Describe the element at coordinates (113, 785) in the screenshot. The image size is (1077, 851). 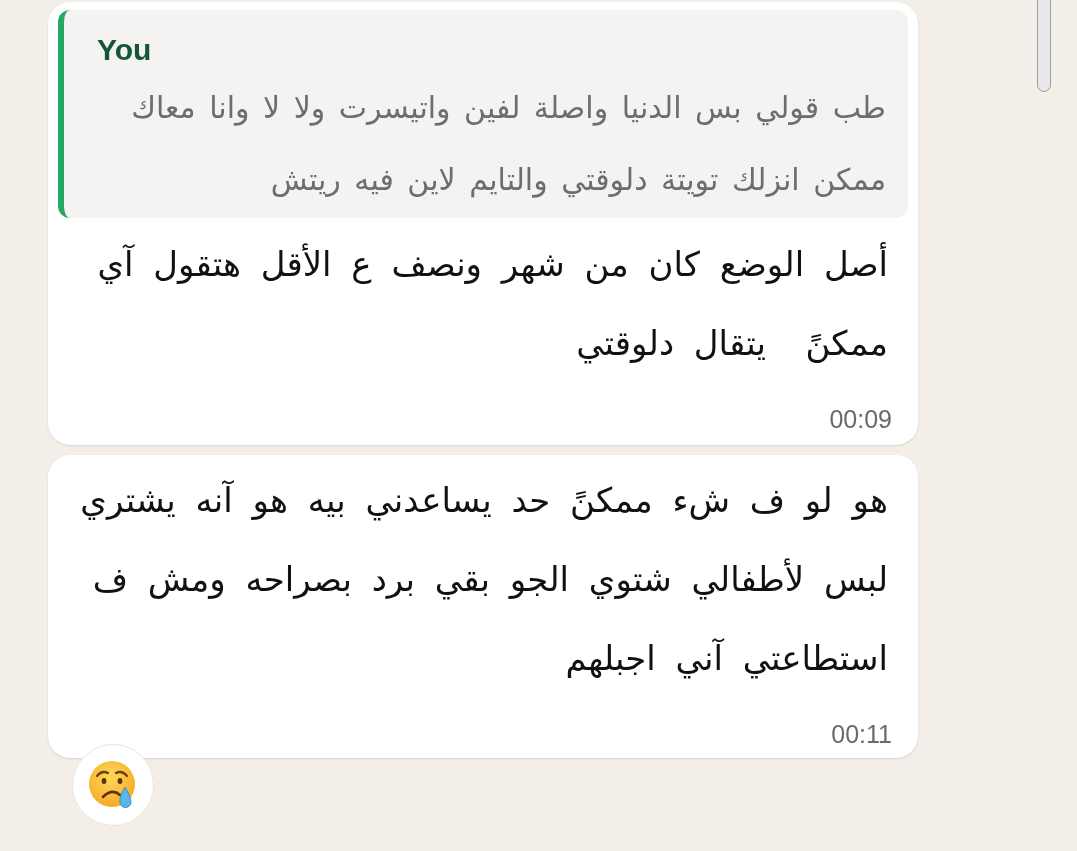
I see `crying-face-icon` at that location.